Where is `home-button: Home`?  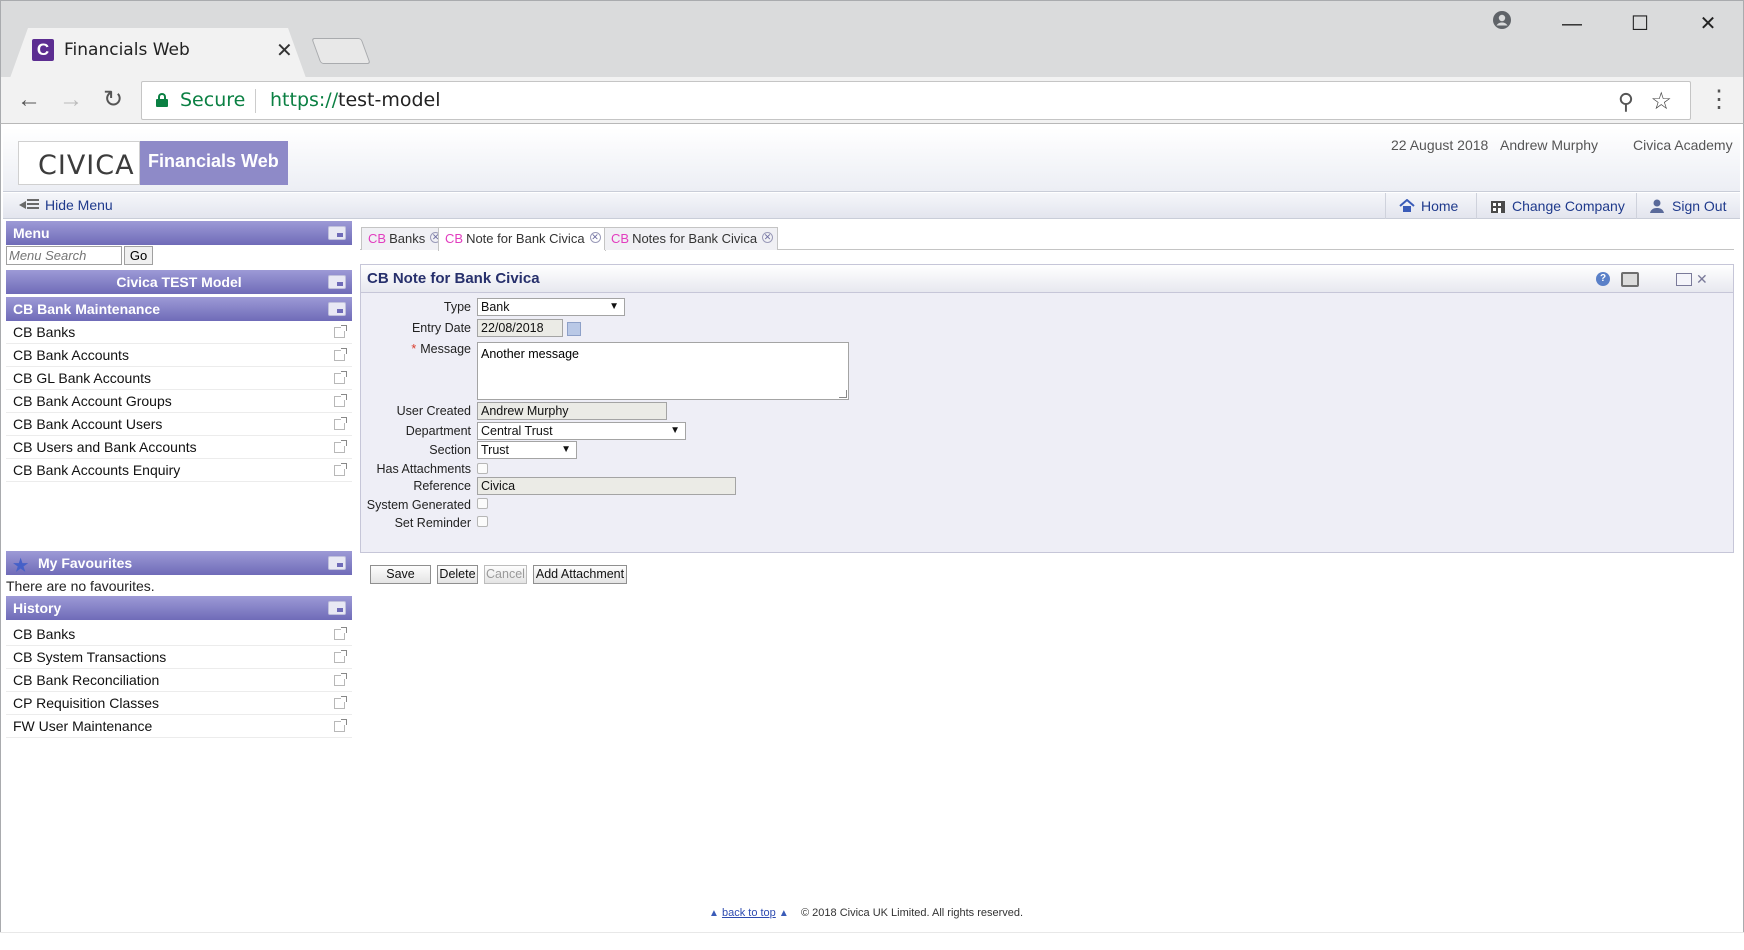 home-button: Home is located at coordinates (1430, 206).